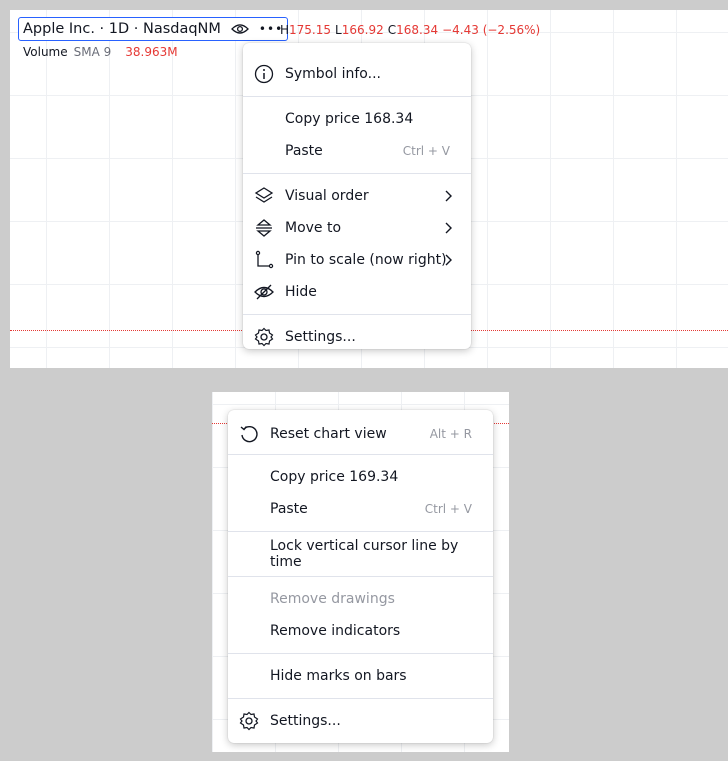 This screenshot has width=728, height=761. I want to click on move-to-icon, so click(264, 228).